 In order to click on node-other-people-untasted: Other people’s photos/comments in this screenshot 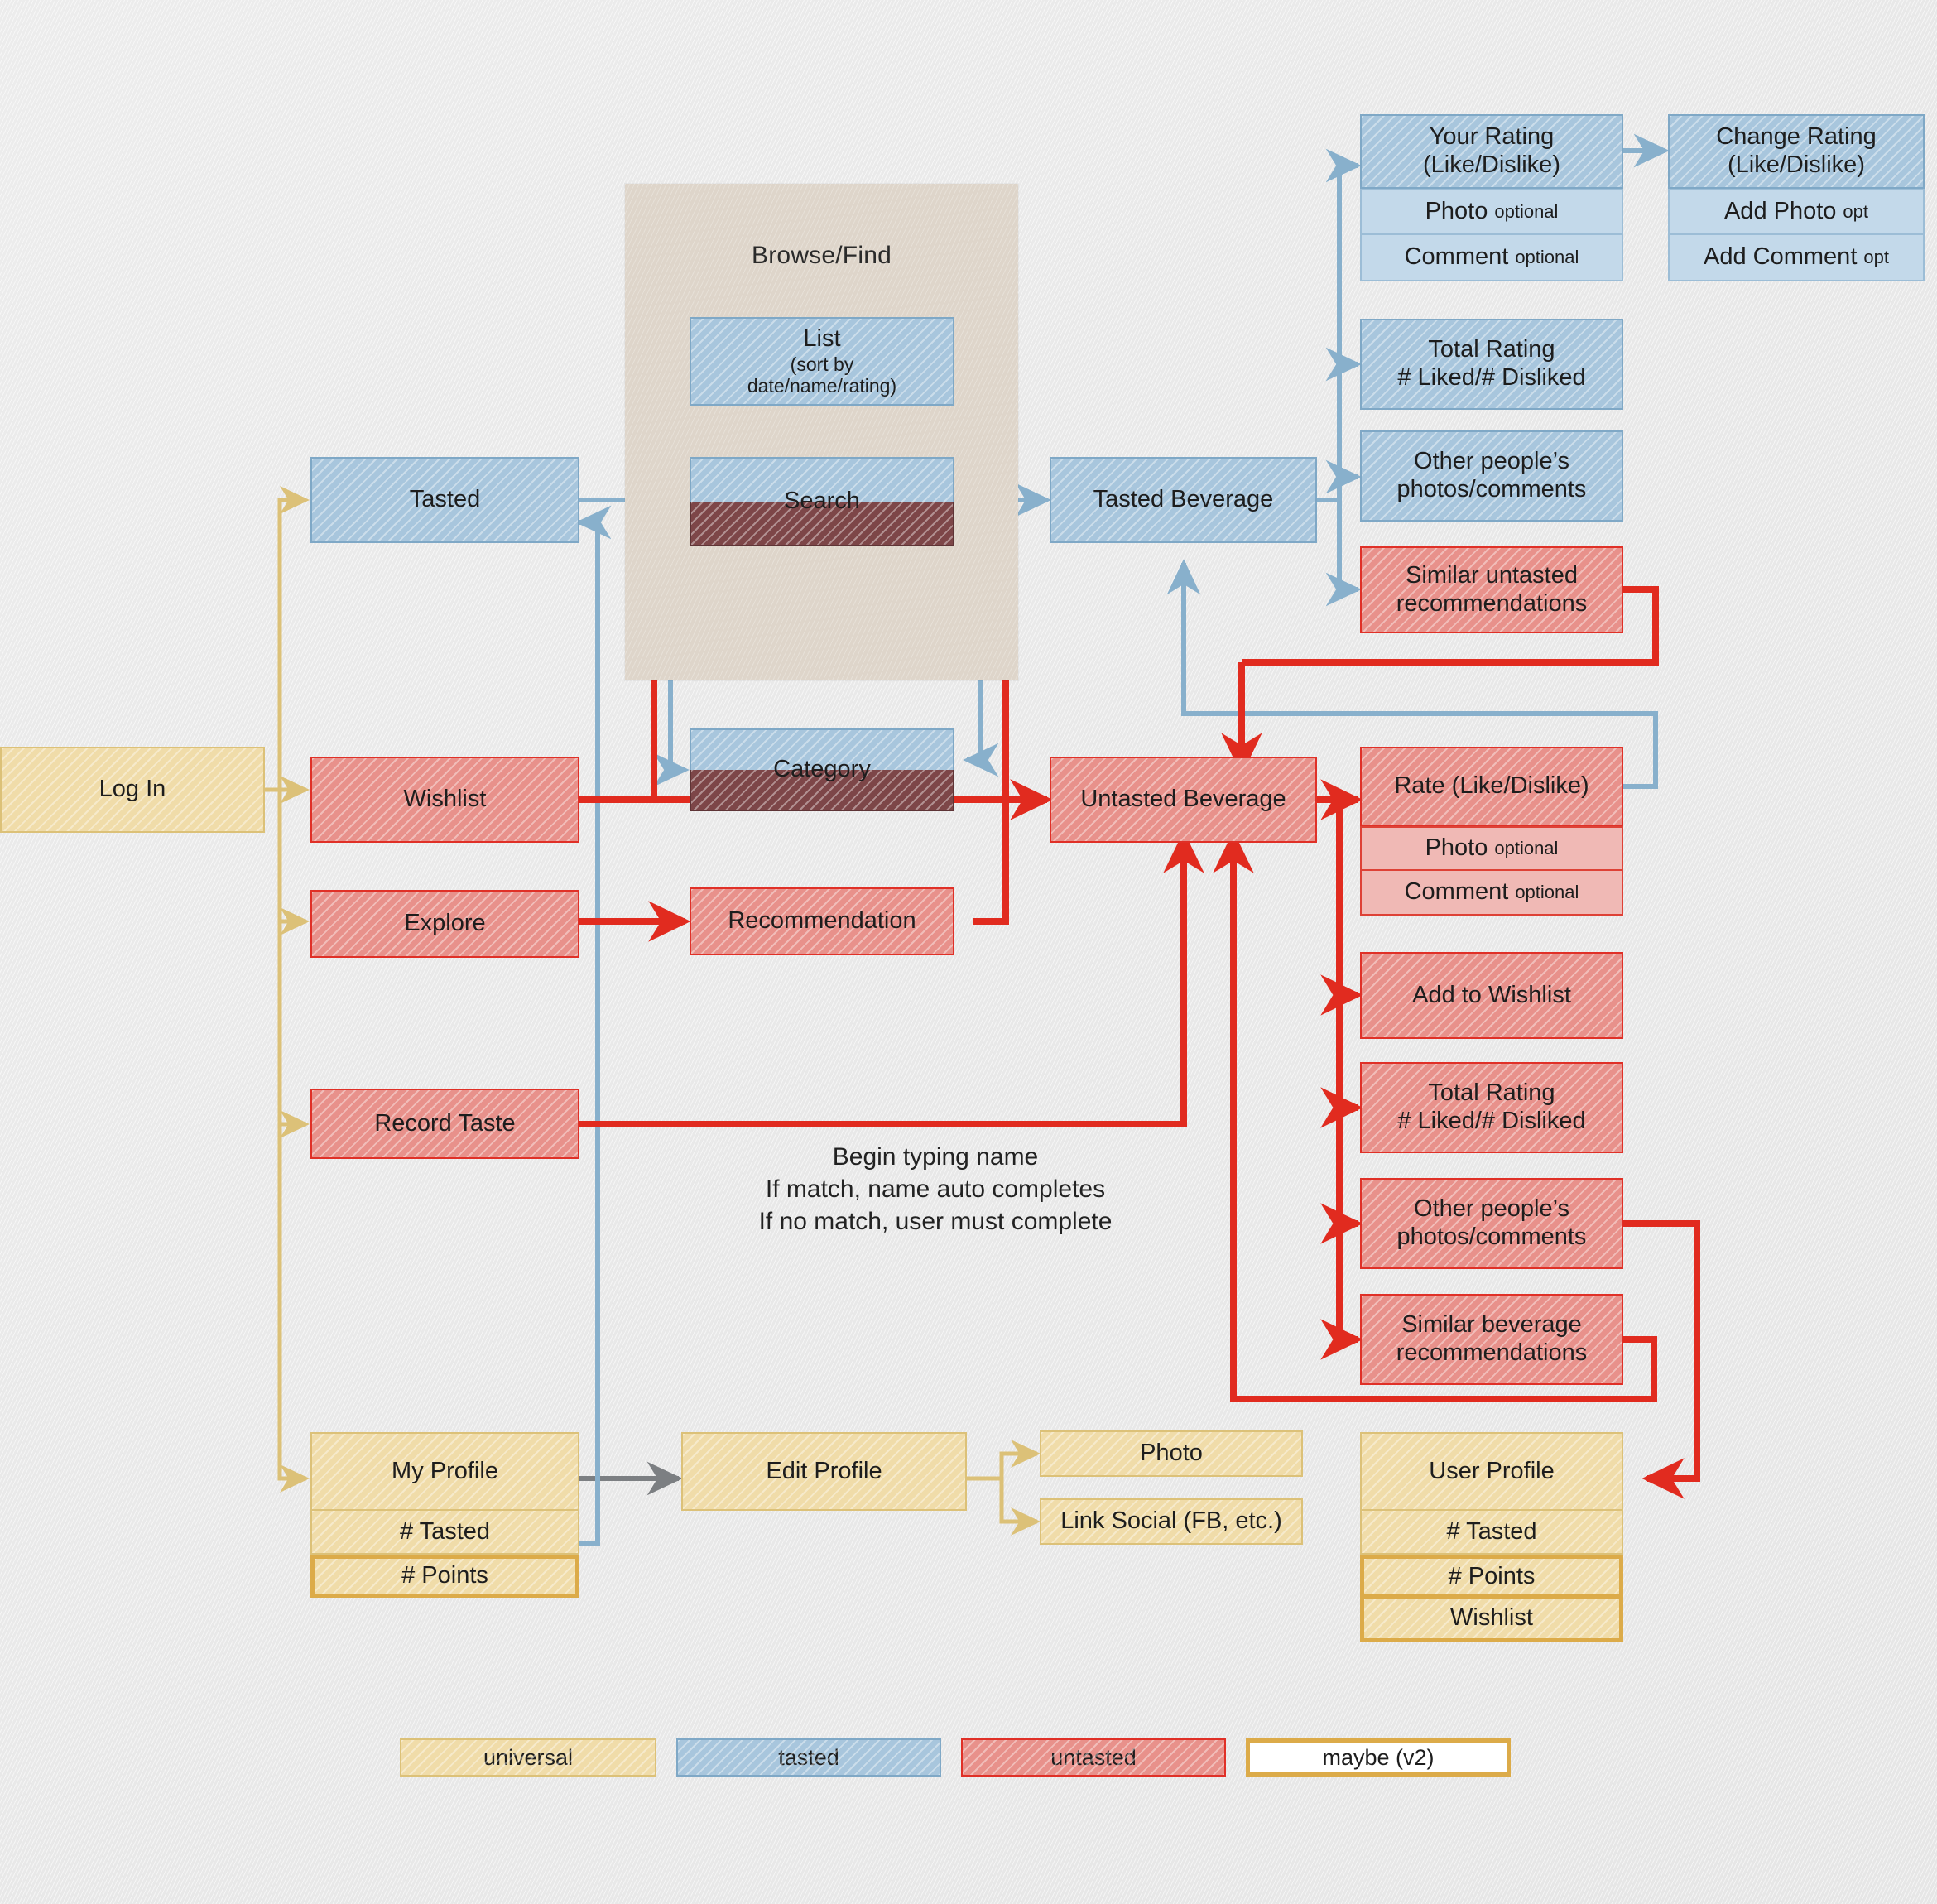, I will do `click(1491, 1223)`.